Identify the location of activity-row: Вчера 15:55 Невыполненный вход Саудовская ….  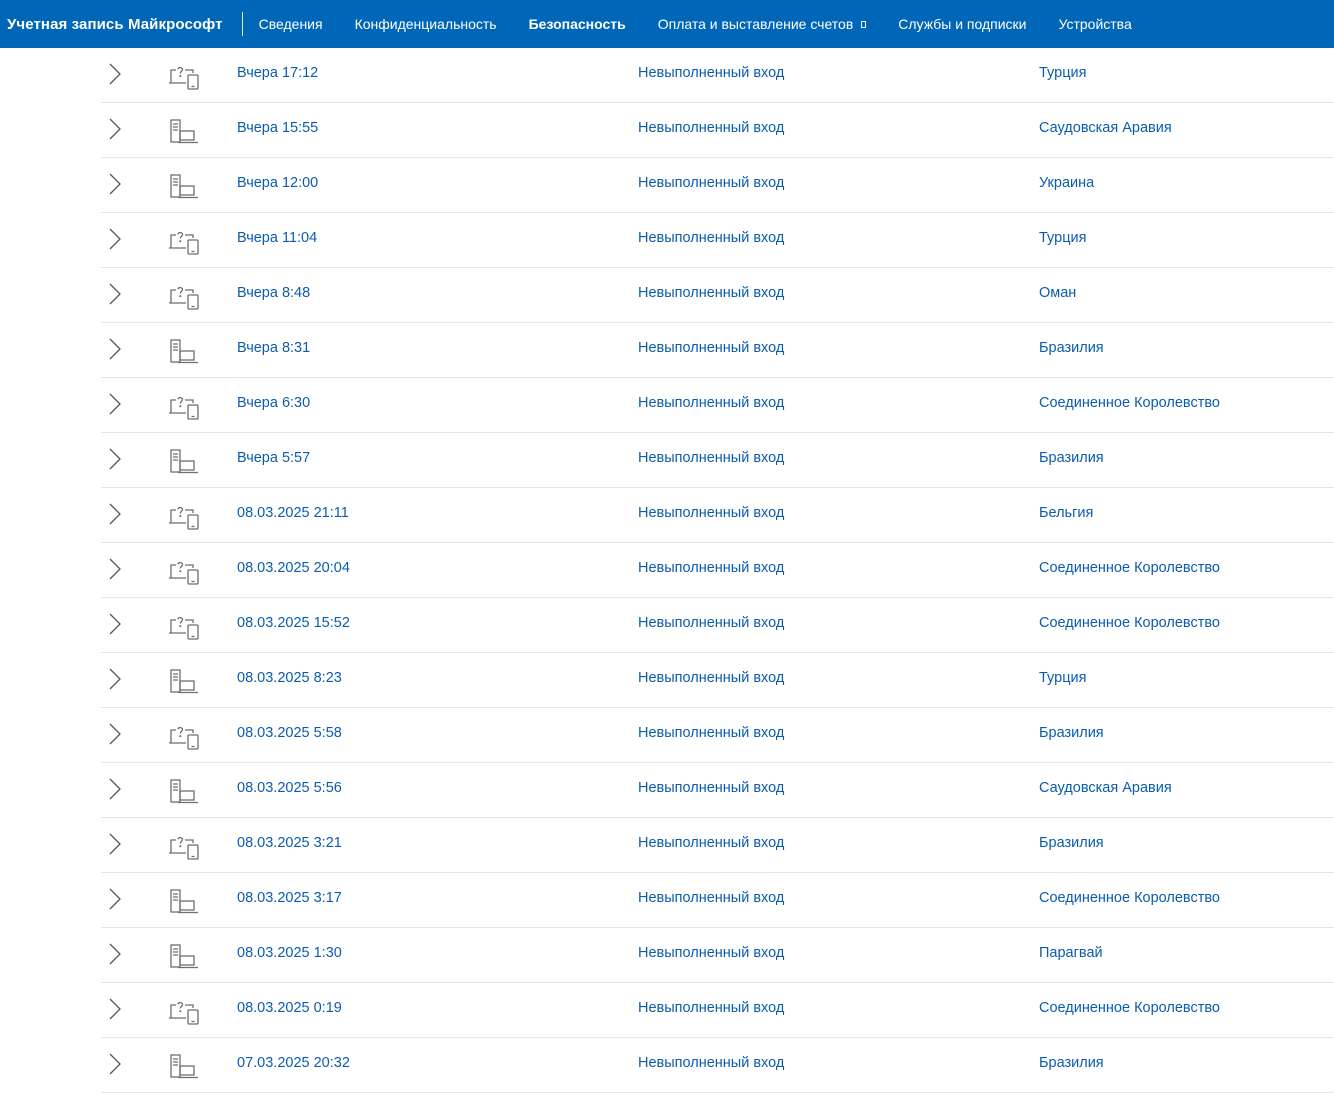
(717, 130).